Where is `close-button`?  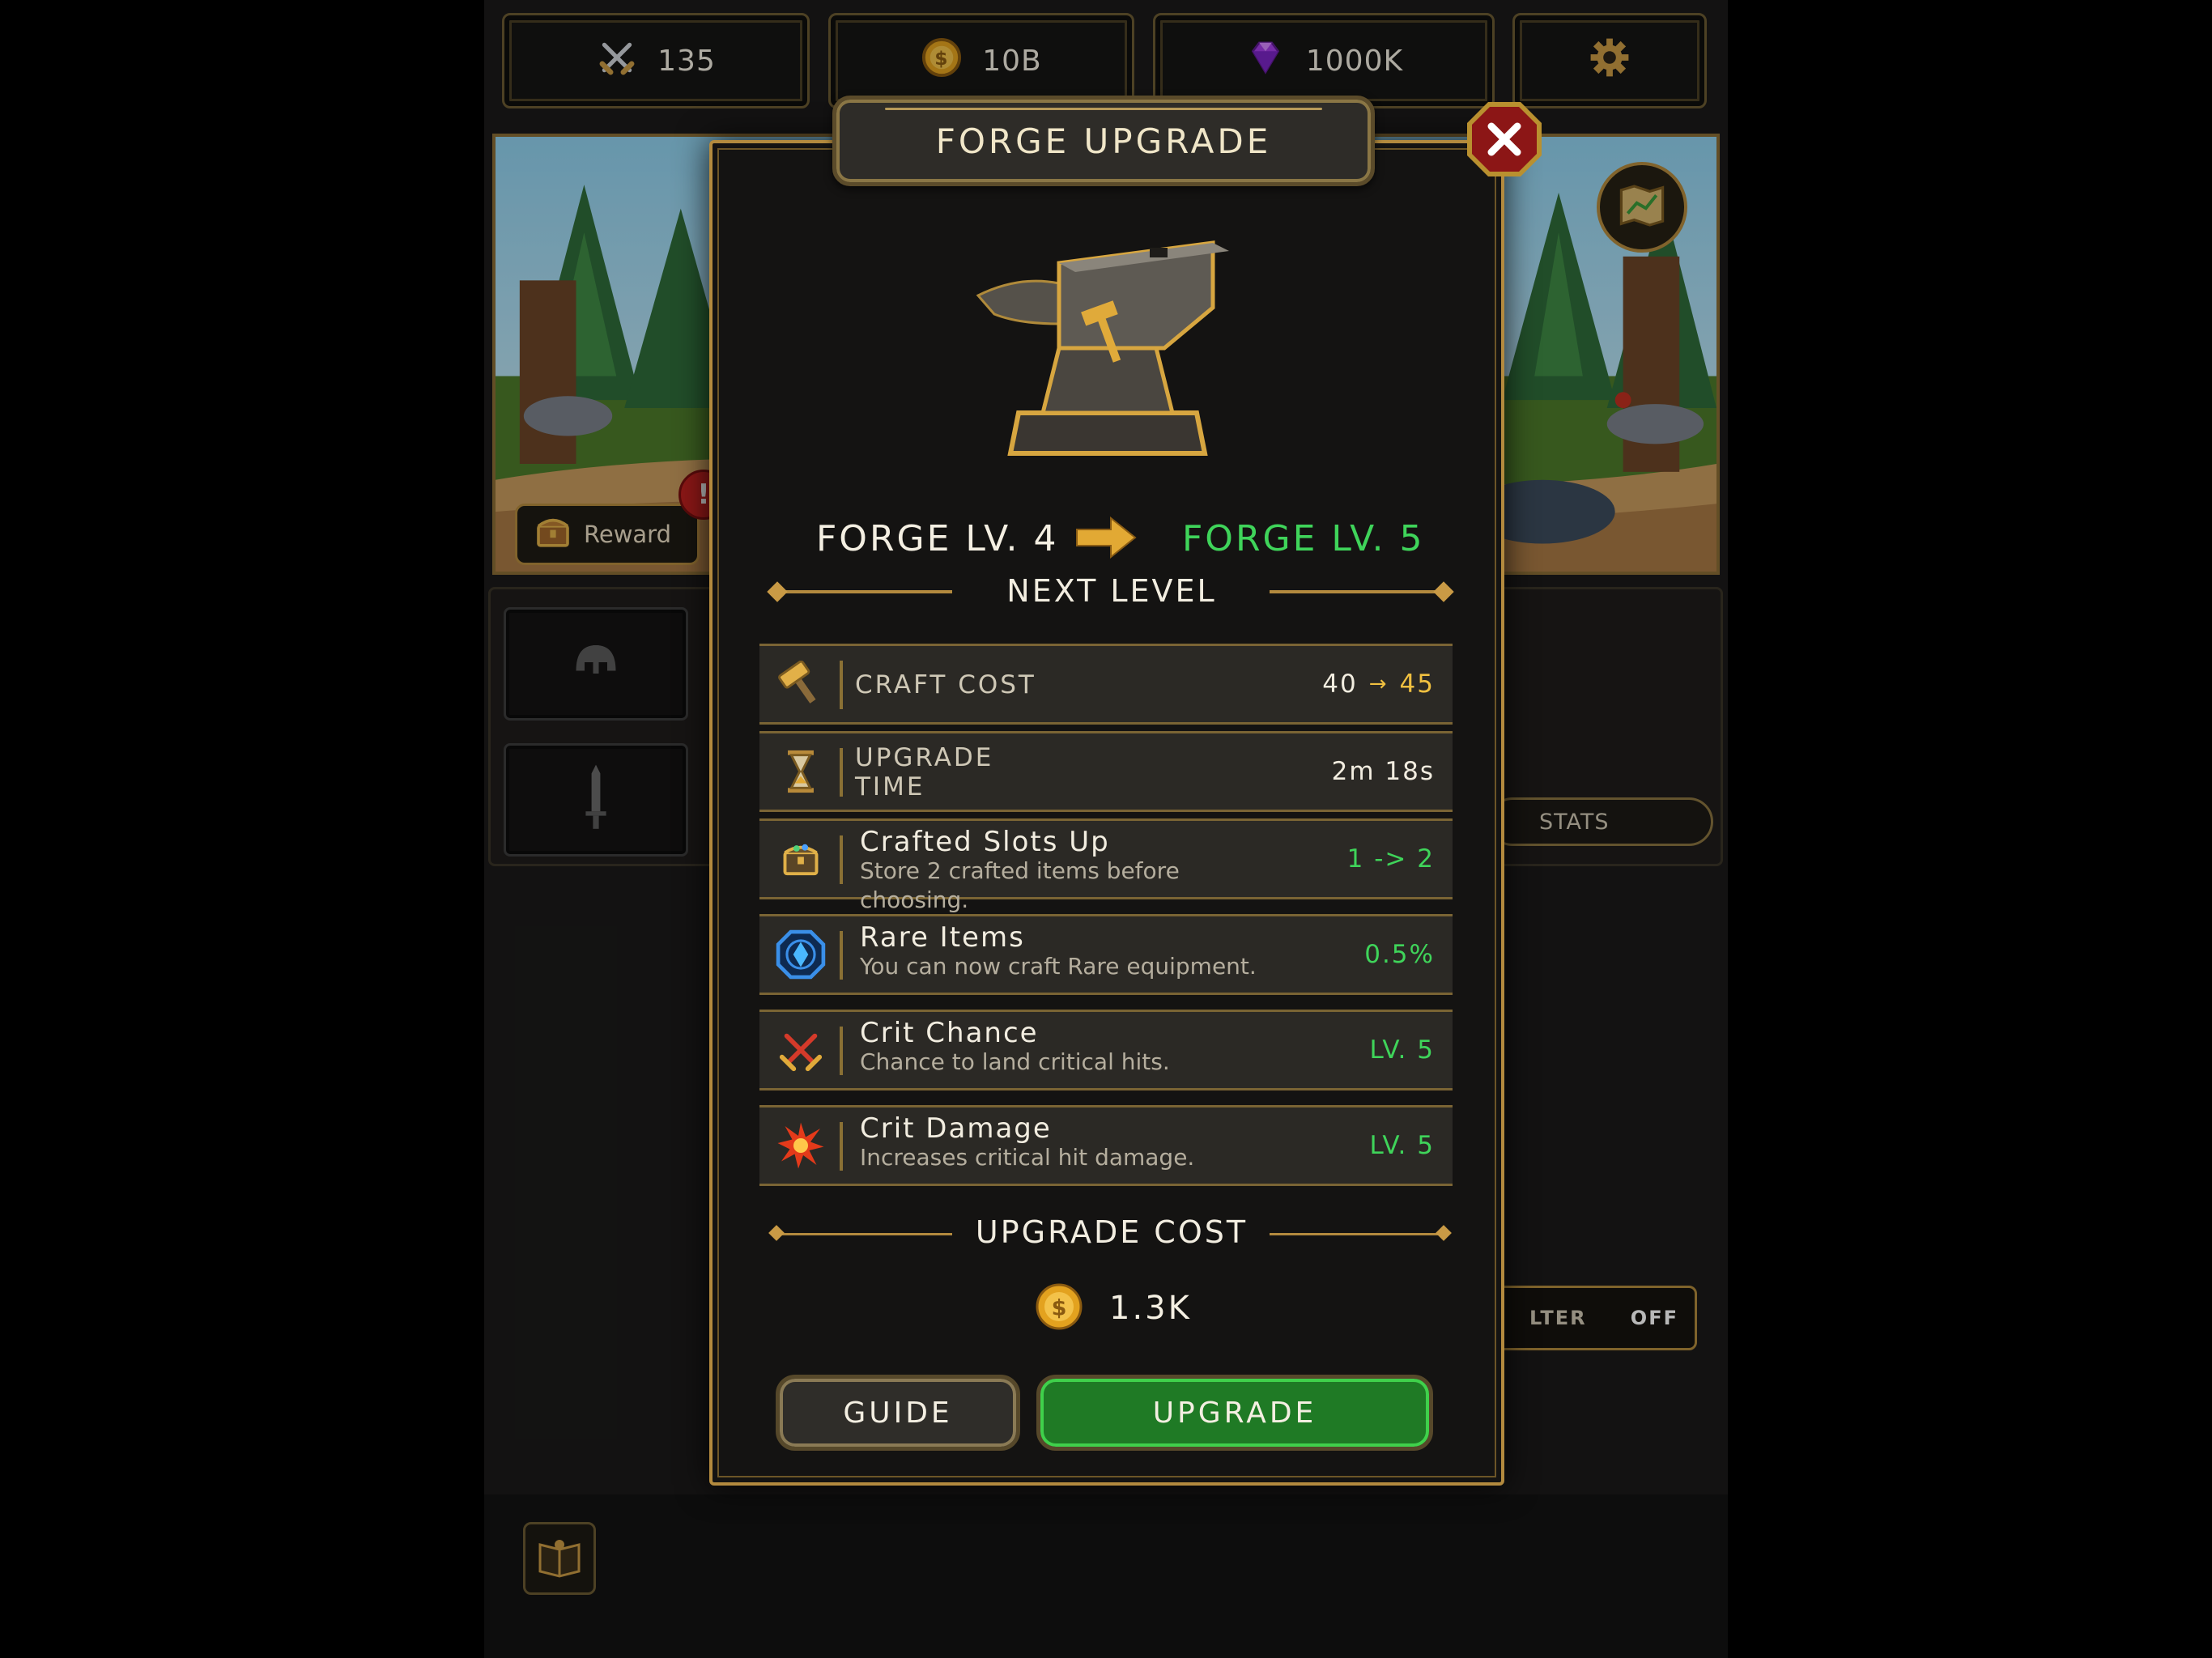 close-button is located at coordinates (1505, 139).